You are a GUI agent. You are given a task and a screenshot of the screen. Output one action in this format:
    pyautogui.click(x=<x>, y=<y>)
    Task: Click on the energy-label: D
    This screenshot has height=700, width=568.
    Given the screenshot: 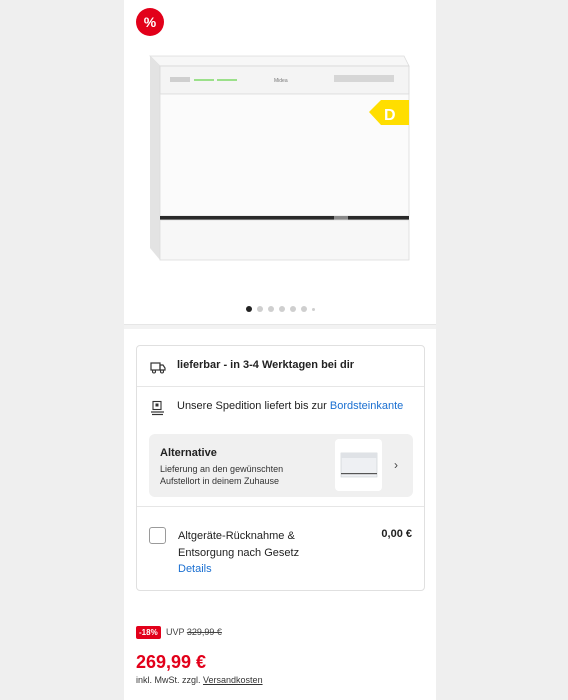 What is the action you would take?
    pyautogui.click(x=390, y=115)
    